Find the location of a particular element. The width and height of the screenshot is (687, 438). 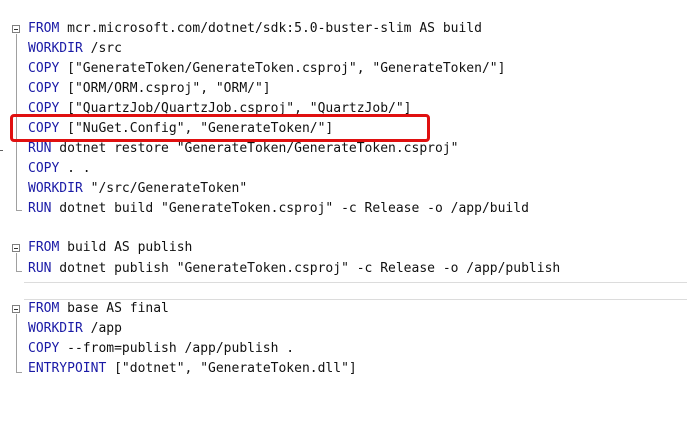

code-line: WORKDIR /app is located at coordinates (75, 329).